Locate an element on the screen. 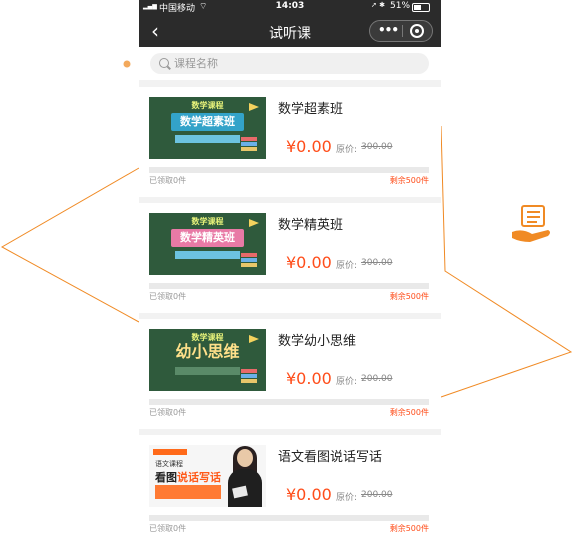  thumb-title-part-b: 说话写话 is located at coordinates (199, 477).